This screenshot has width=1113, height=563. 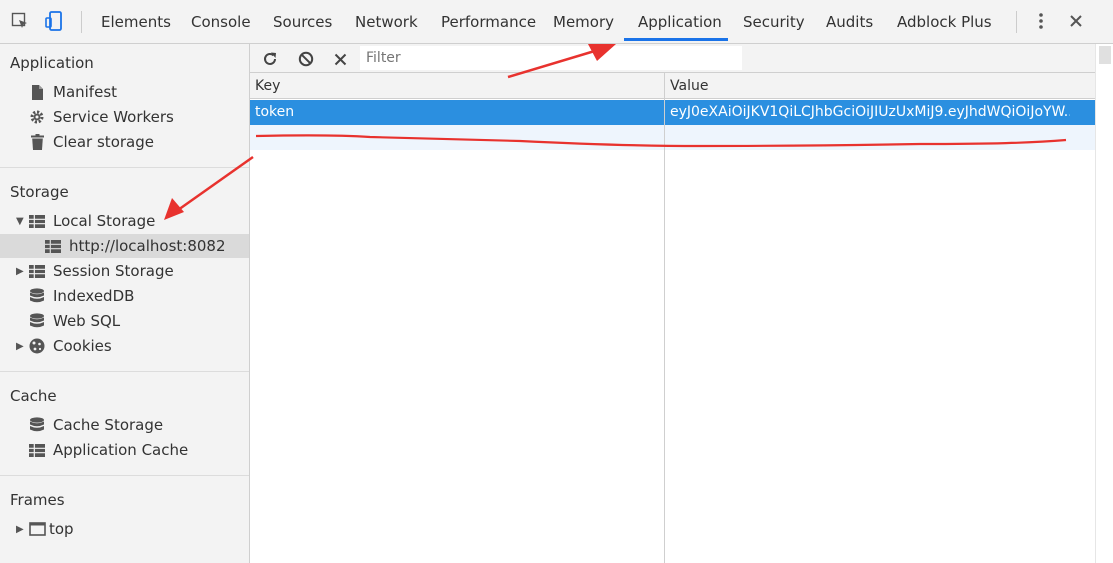 What do you see at coordinates (147, 246) in the screenshot?
I see `sidebar-item-label: http://localhost:8082` at bounding box center [147, 246].